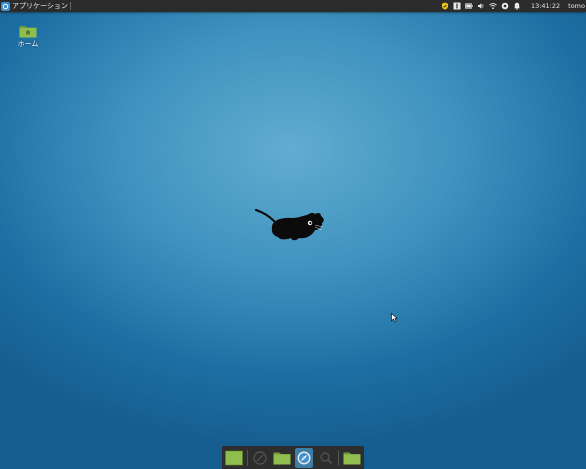  I want to click on terminal-icon, so click(260, 457).